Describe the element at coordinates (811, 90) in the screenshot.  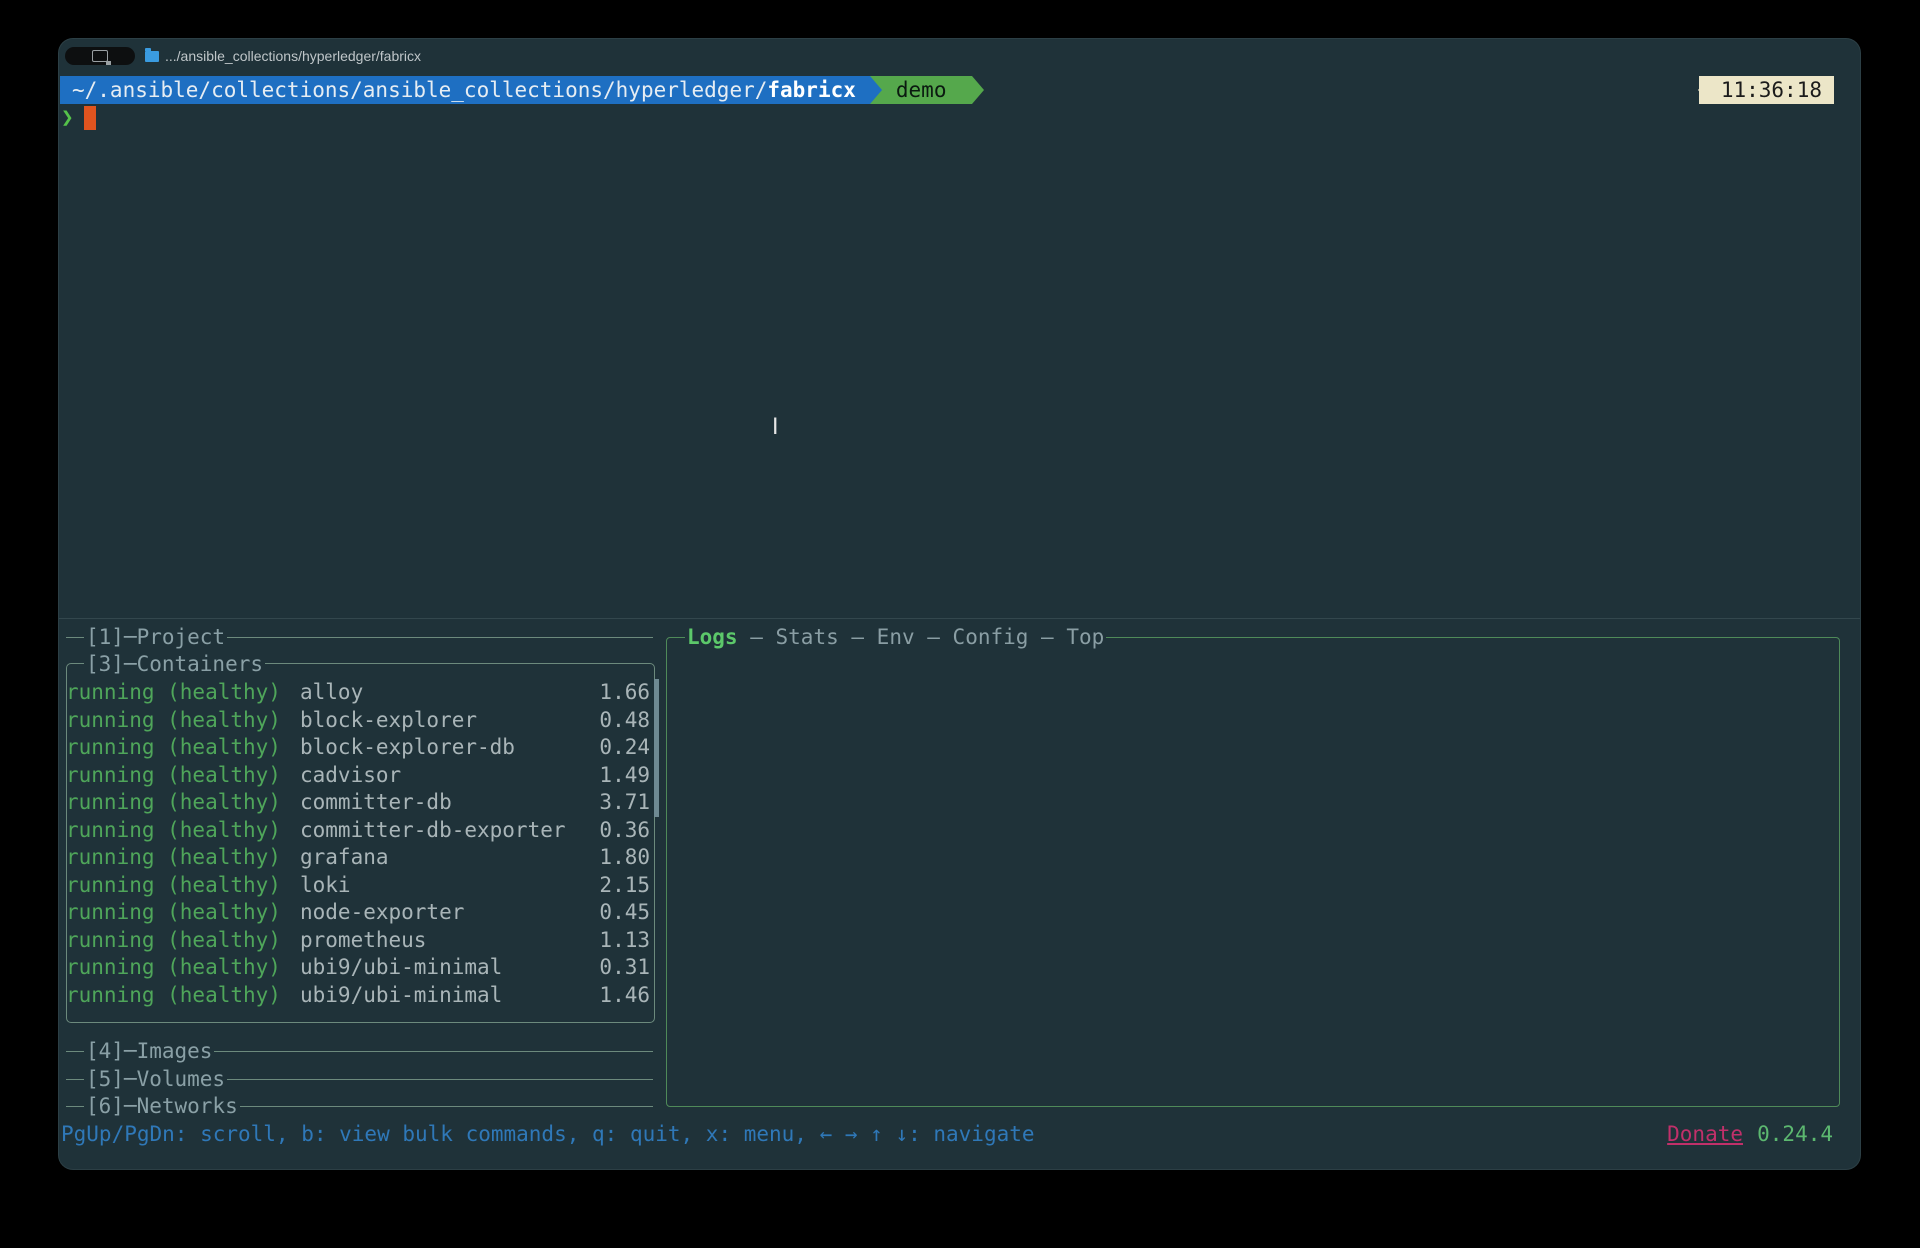
I see `prompt-path-current: fabricx` at that location.